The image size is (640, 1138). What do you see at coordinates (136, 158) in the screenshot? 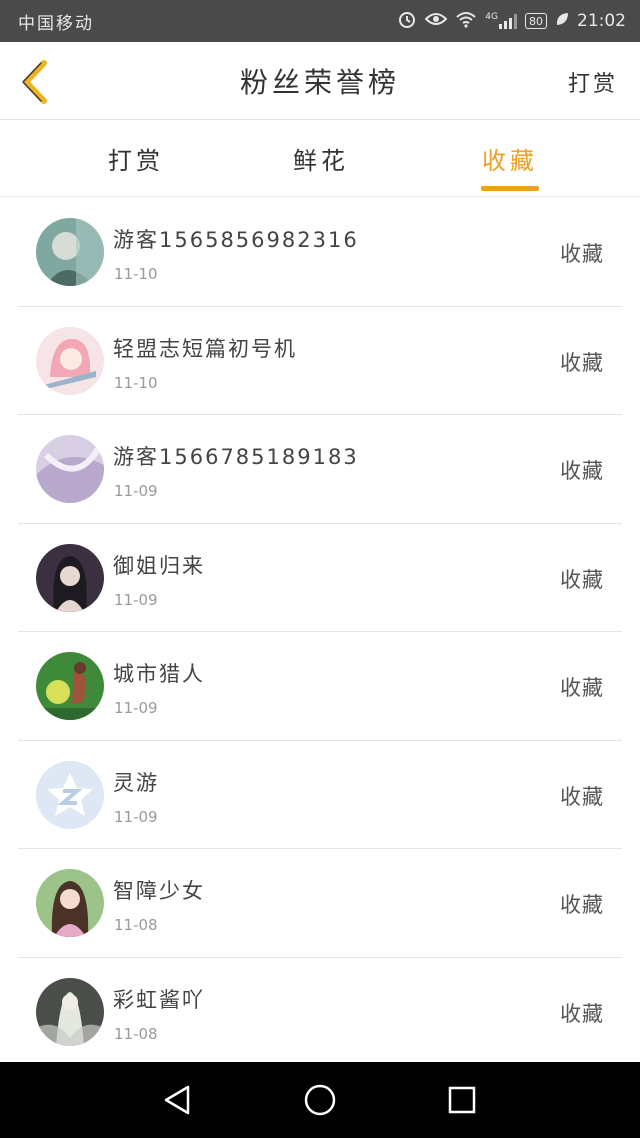
I see `tab-reward: 打赏` at bounding box center [136, 158].